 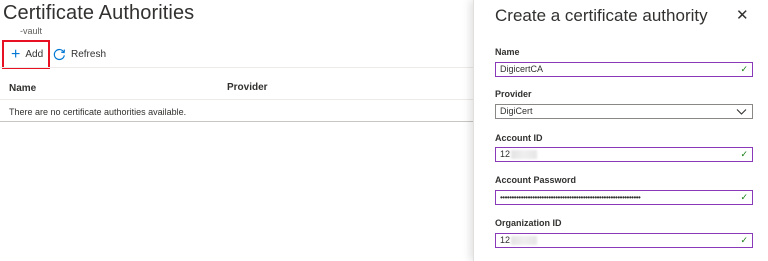 What do you see at coordinates (528, 223) in the screenshot?
I see `organization-id-label: Organization ID` at bounding box center [528, 223].